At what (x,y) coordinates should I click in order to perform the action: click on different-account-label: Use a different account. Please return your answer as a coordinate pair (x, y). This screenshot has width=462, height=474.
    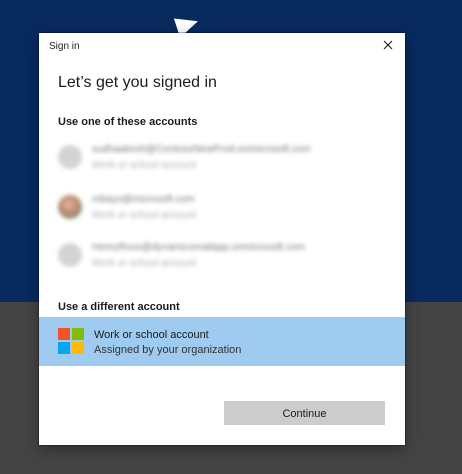
    Looking at the image, I should click on (119, 307).